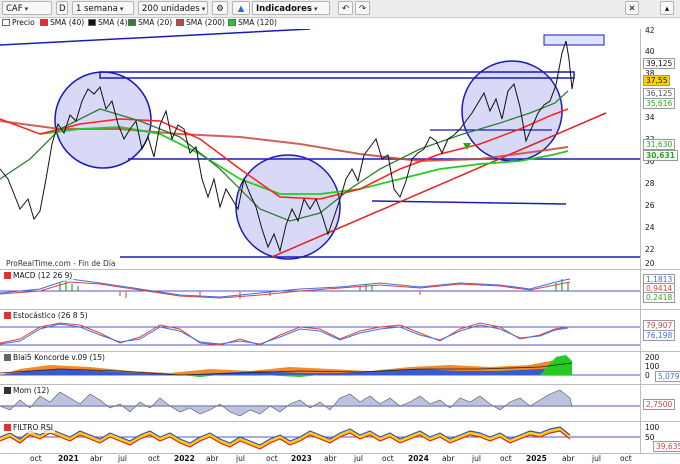 This screenshot has width=680, height=464. I want to click on axis-tick: 0, so click(647, 375).